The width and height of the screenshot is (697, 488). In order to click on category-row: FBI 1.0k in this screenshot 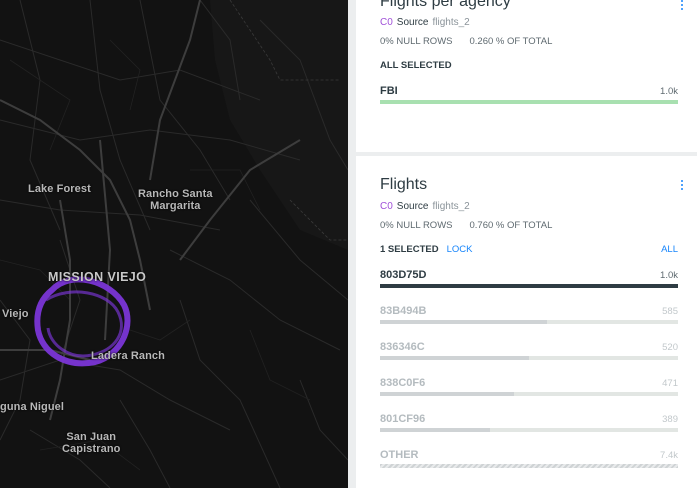, I will do `click(529, 95)`.